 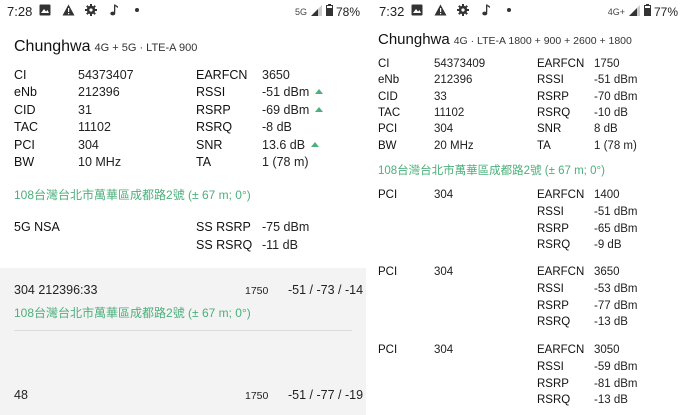 What do you see at coordinates (607, 272) in the screenshot?
I see `neighbor-field-value: 3650` at bounding box center [607, 272].